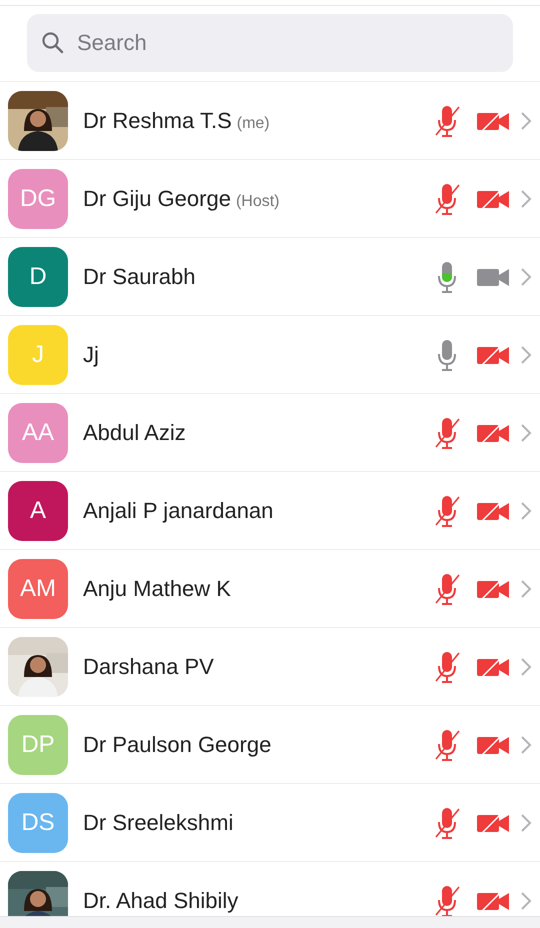 The width and height of the screenshot is (540, 928). What do you see at coordinates (38, 432) in the screenshot?
I see `avatar: AA` at bounding box center [38, 432].